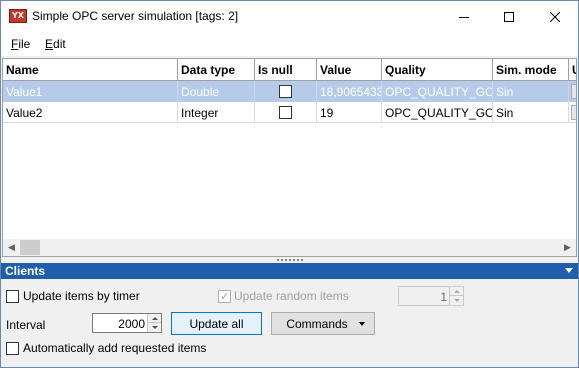 This screenshot has width=579, height=368. Describe the element at coordinates (135, 16) in the screenshot. I see `window-title: Simple OPC server simulation [tags: 2]` at that location.